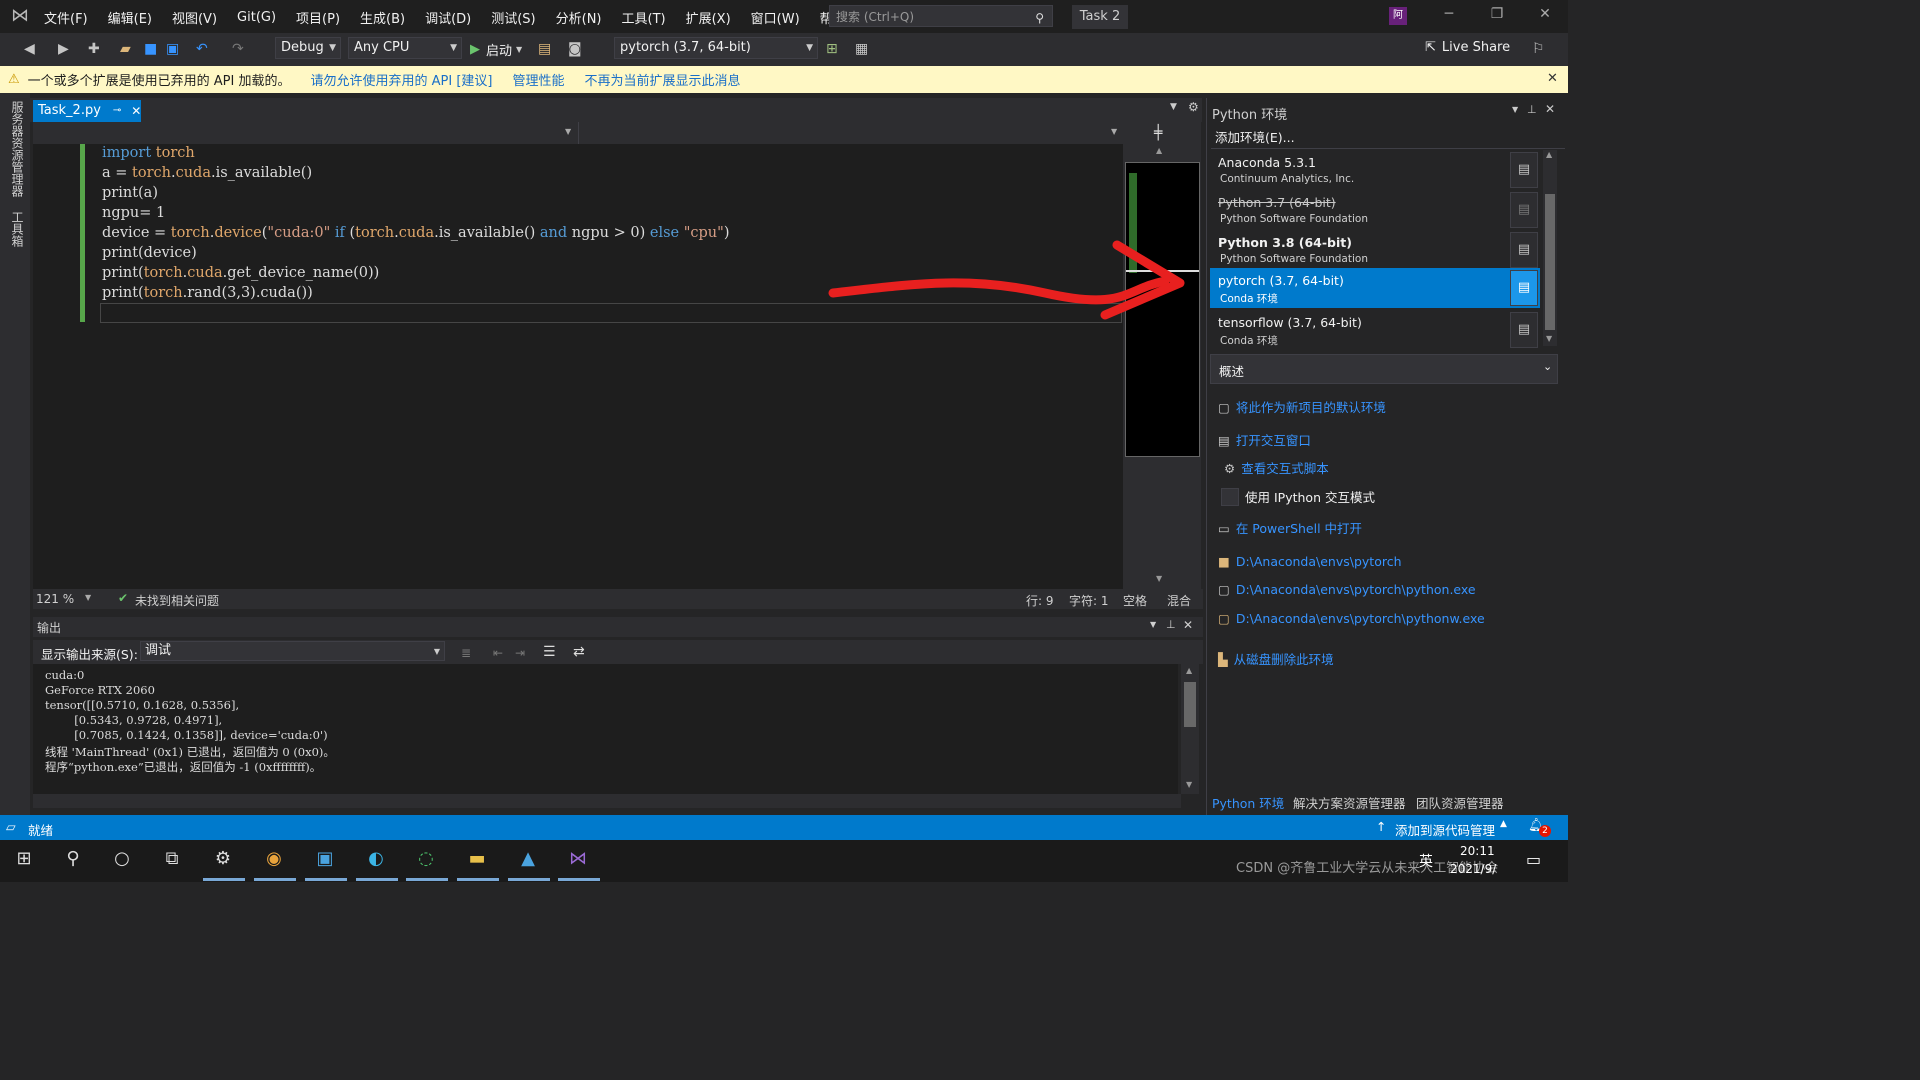  Describe the element at coordinates (172, 49) in the screenshot. I see `save-all-icon: ▣` at that location.